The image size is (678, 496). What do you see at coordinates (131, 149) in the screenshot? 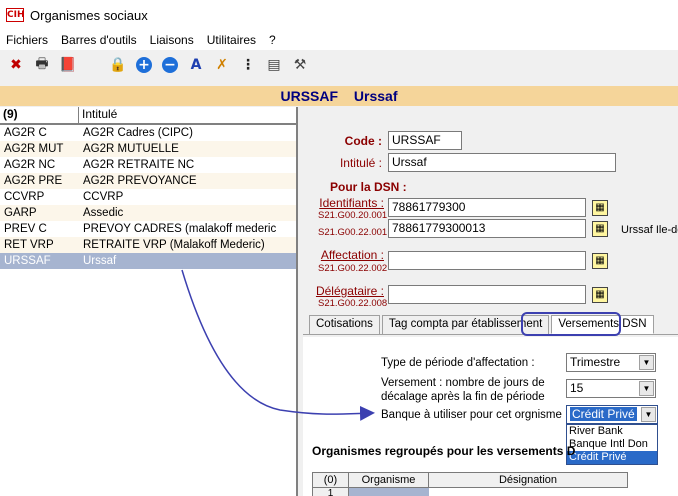
I see `list-item-label: AG2R MUTUELLE` at bounding box center [131, 149].